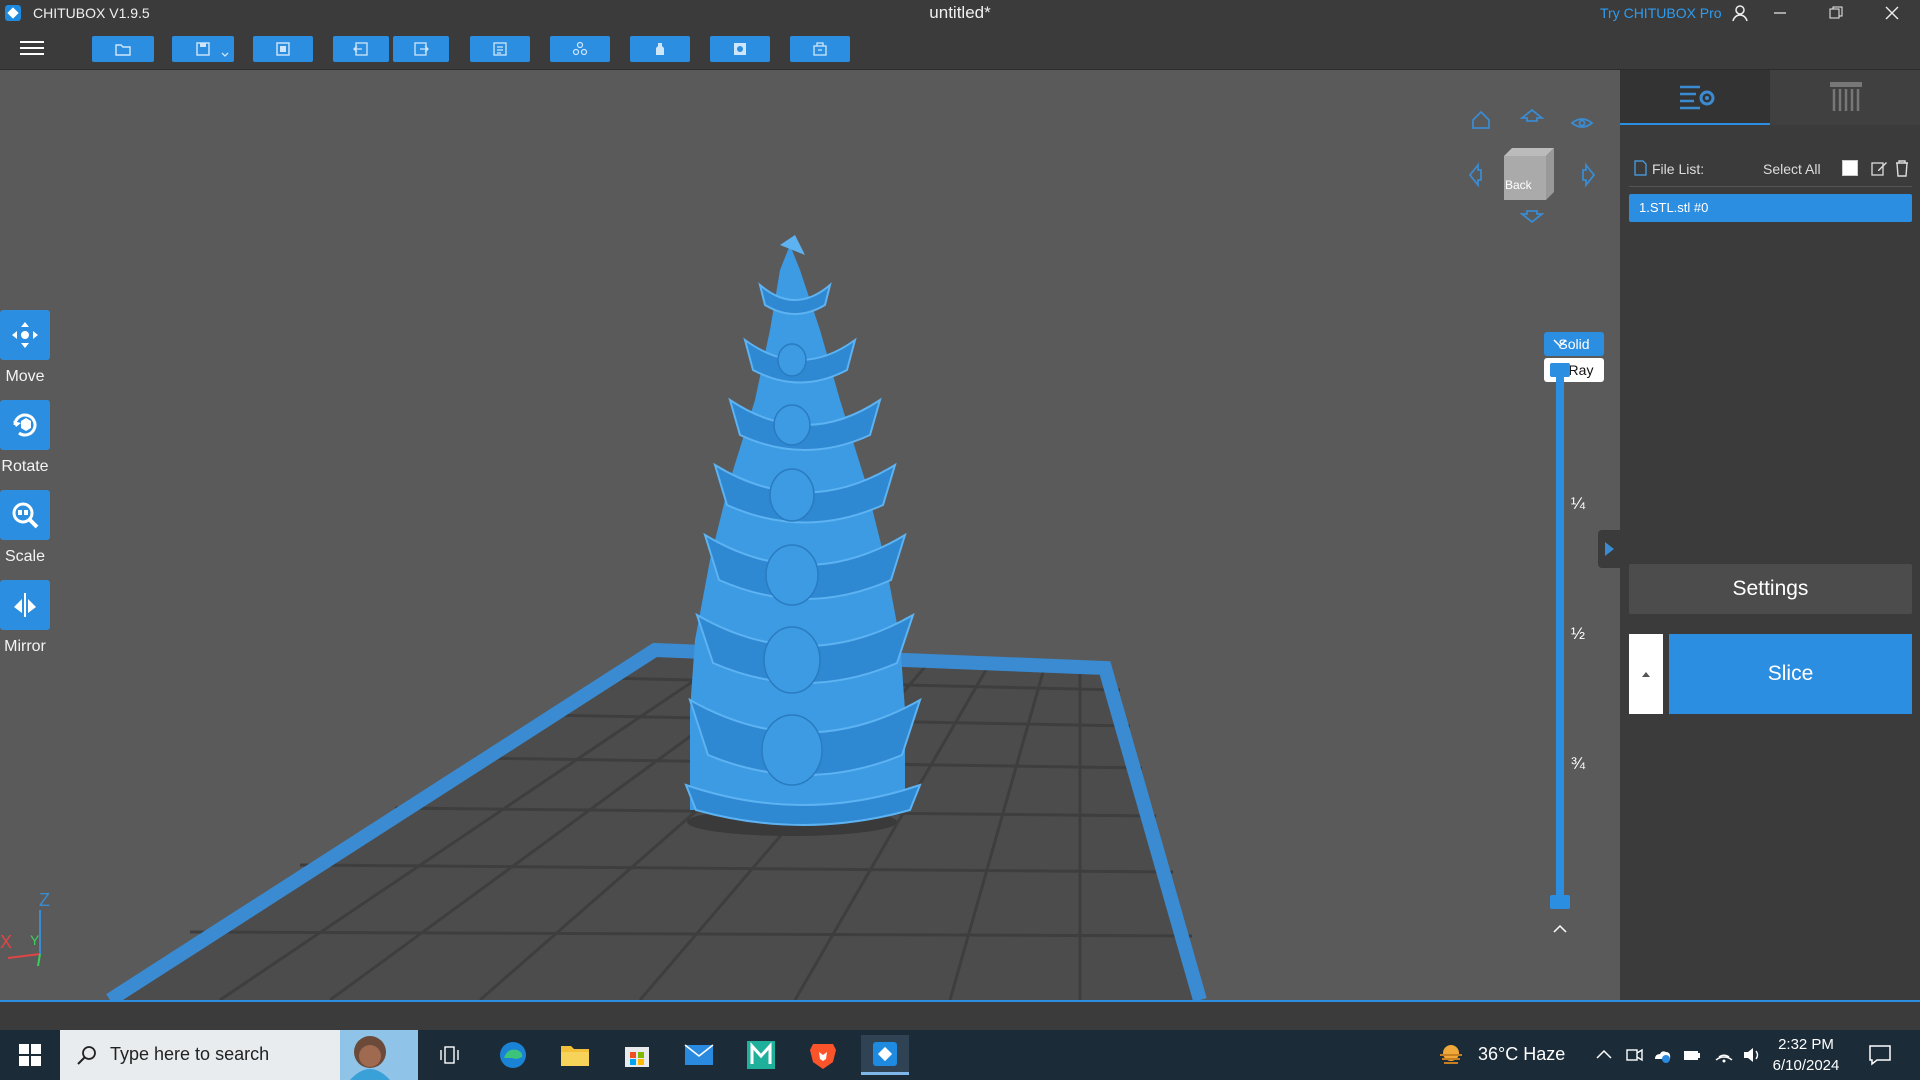 The height and width of the screenshot is (1080, 1920). I want to click on try-pro-link: Try CHITUBOX Pro, so click(1661, 13).